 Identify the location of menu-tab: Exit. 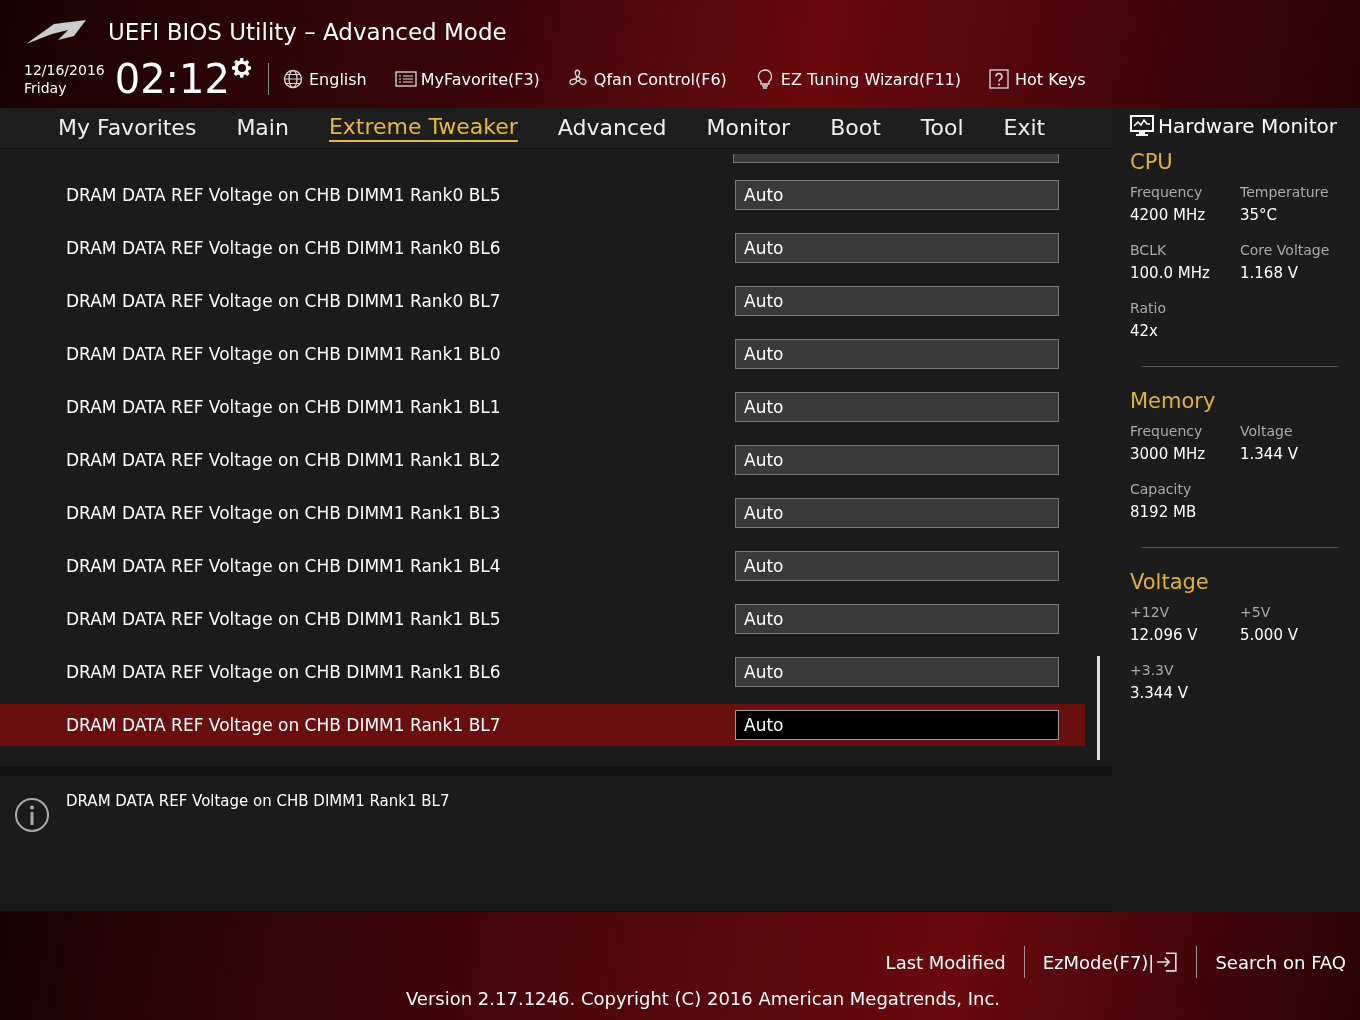
(1024, 128).